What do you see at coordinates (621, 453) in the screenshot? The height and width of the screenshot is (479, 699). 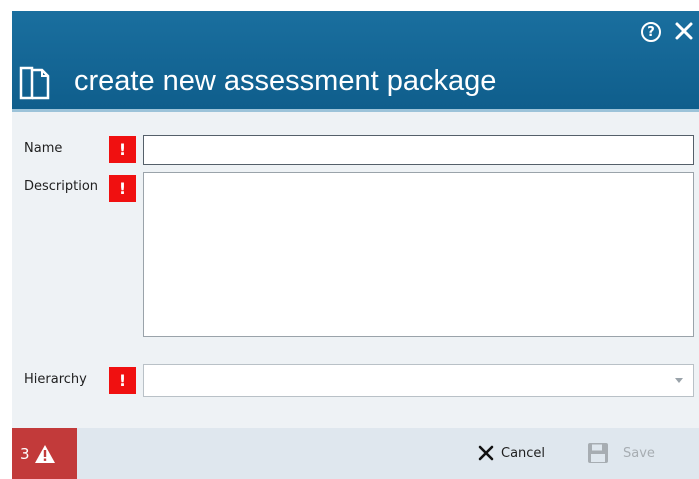 I see `save-button: Save` at bounding box center [621, 453].